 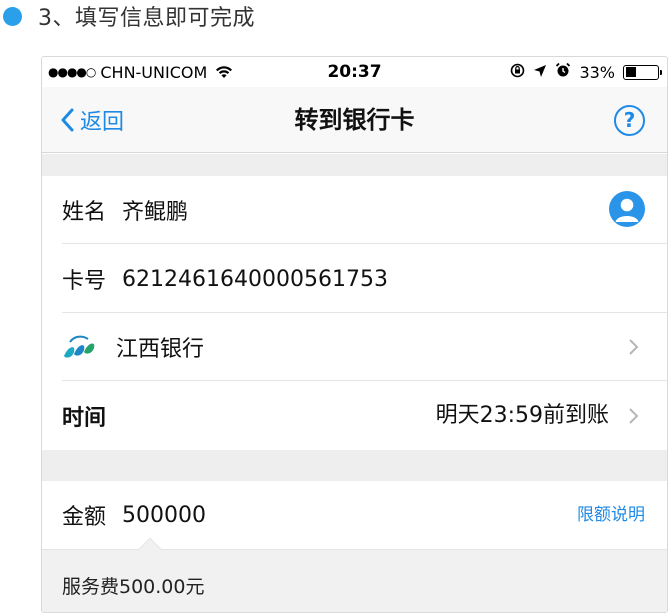 What do you see at coordinates (522, 415) in the screenshot?
I see `arrival-time-value: 明天23:59前到账` at bounding box center [522, 415].